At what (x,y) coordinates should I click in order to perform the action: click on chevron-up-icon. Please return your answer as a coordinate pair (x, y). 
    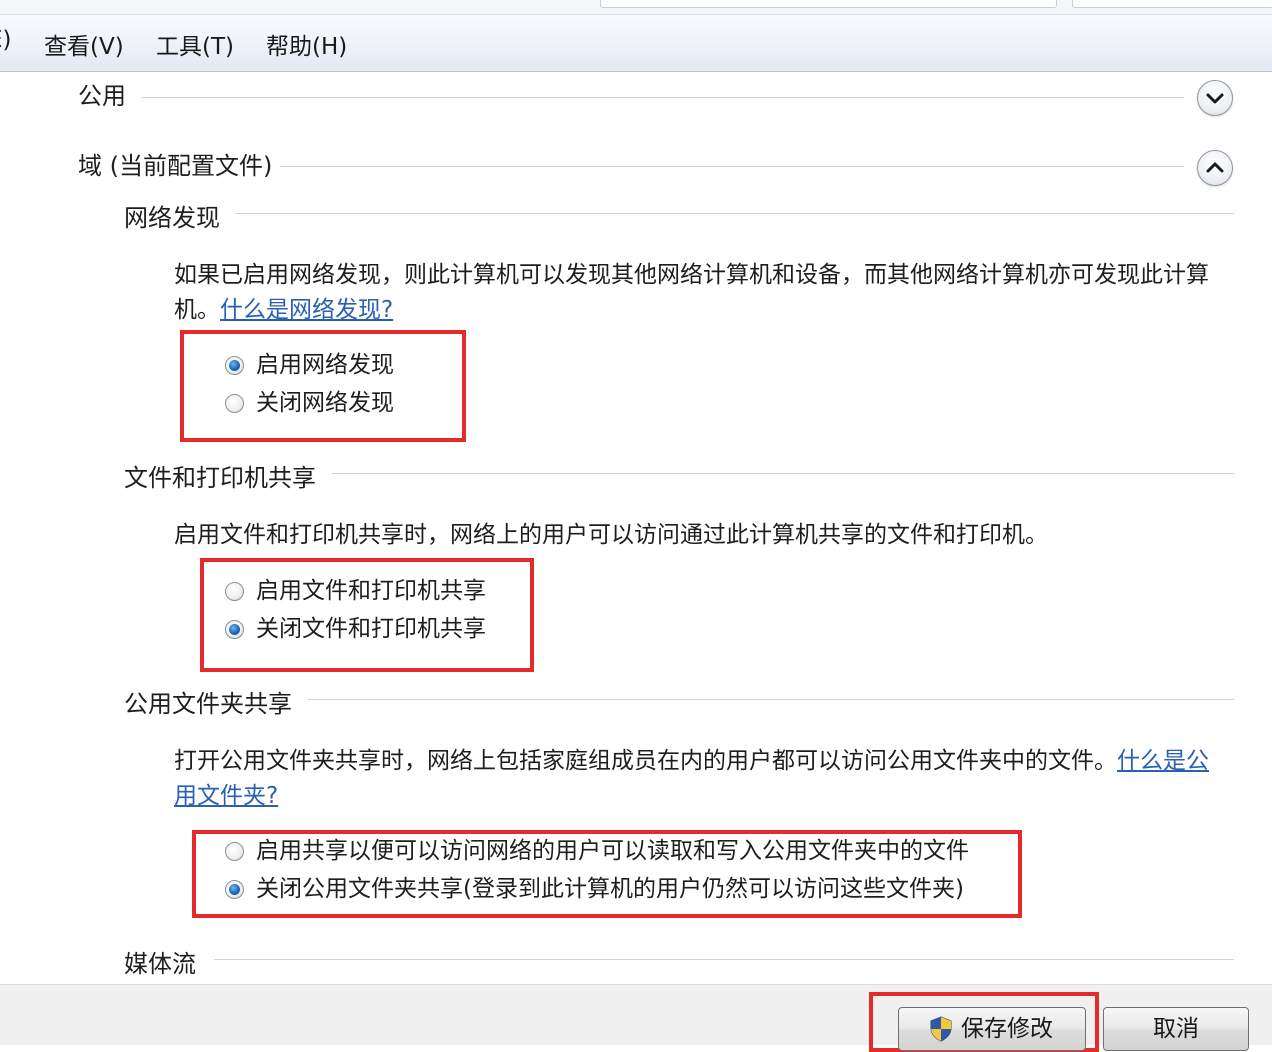
    Looking at the image, I should click on (1215, 167).